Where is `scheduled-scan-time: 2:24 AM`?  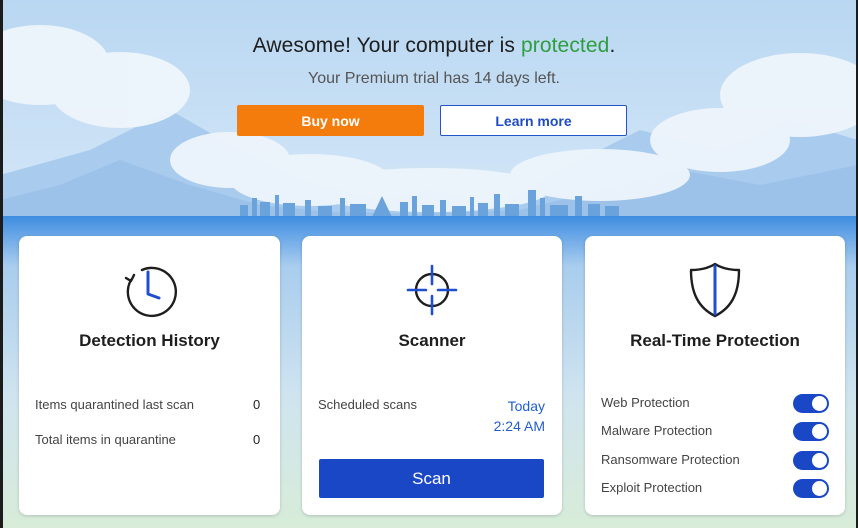
scheduled-scan-time: 2:24 AM is located at coordinates (519, 426).